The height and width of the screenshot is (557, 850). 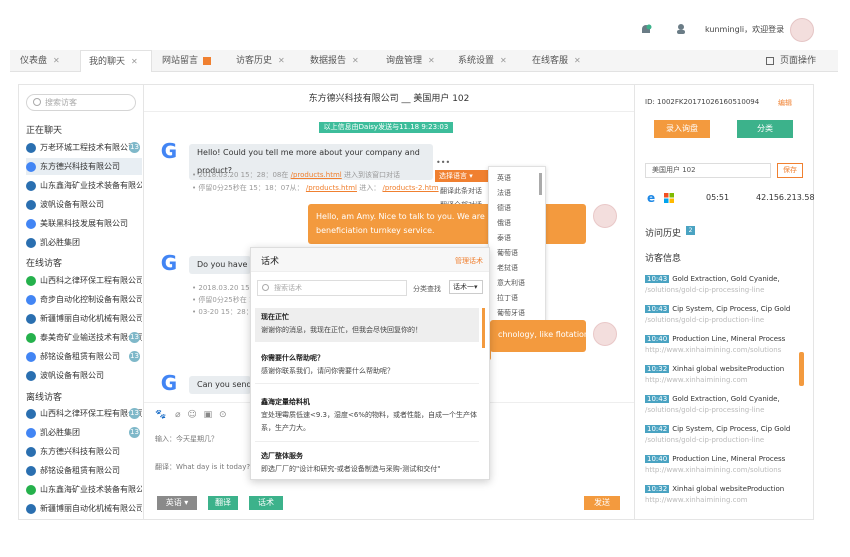 I want to click on page-operations: 页面操作, so click(x=801, y=61).